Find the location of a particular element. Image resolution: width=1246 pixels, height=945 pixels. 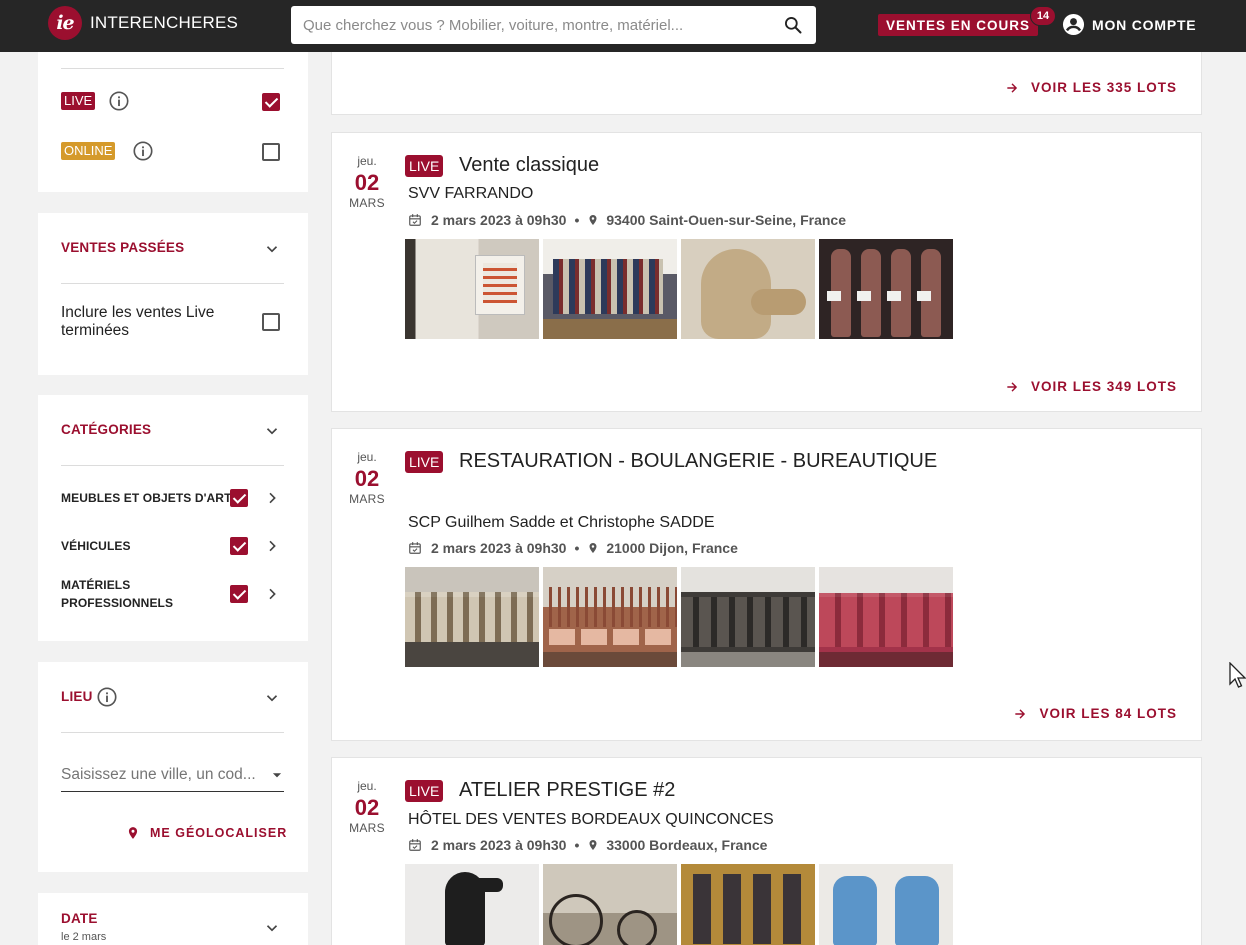

see-lots-label: VOIR LES 84 LOTS is located at coordinates (1108, 713).